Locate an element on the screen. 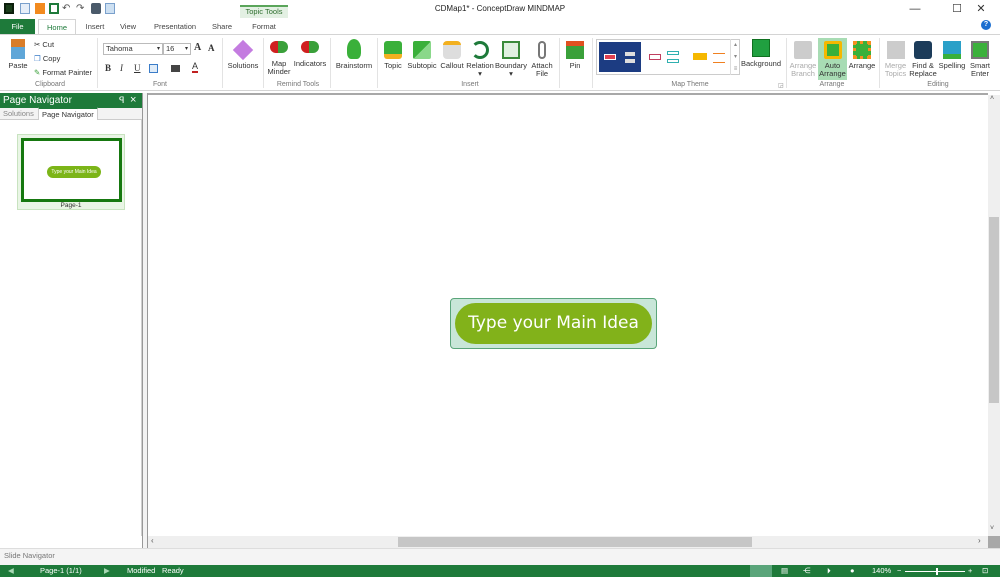 The height and width of the screenshot is (577, 1000). spelling-button: Spelling is located at coordinates (952, 55).